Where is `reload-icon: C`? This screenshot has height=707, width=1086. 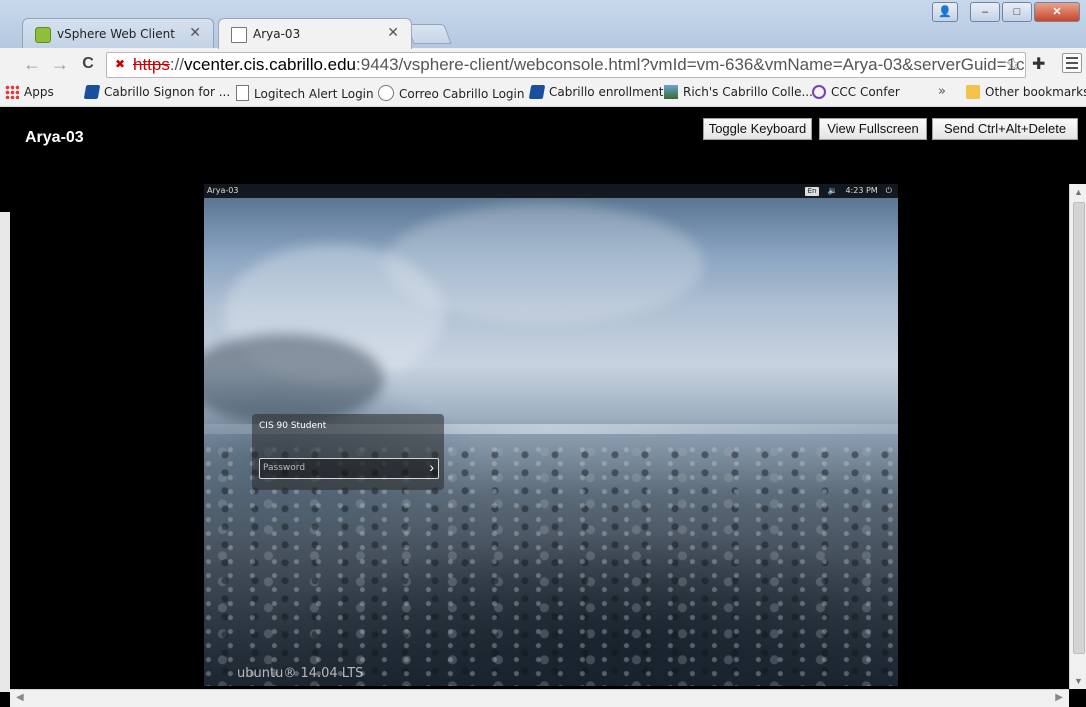 reload-icon: C is located at coordinates (88, 64).